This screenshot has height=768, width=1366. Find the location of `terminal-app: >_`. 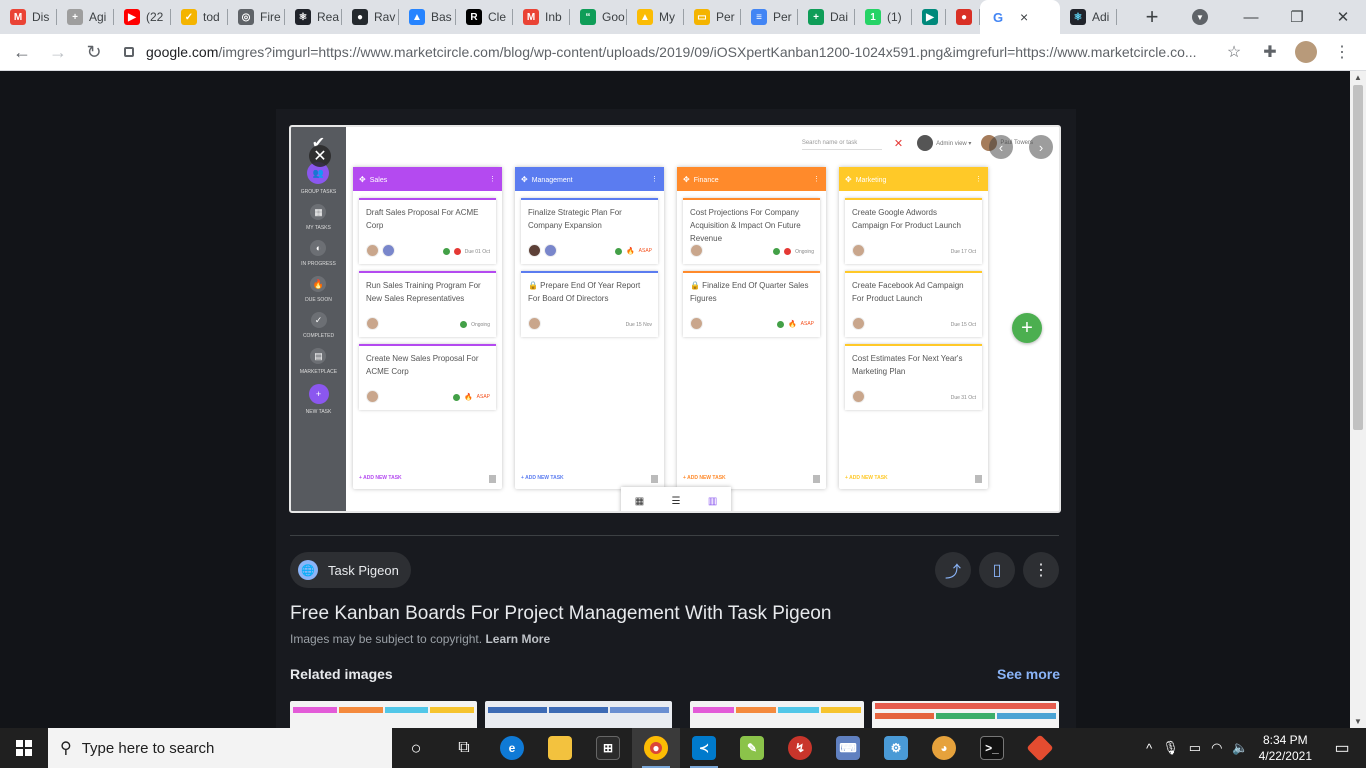

terminal-app: >_ is located at coordinates (992, 748).